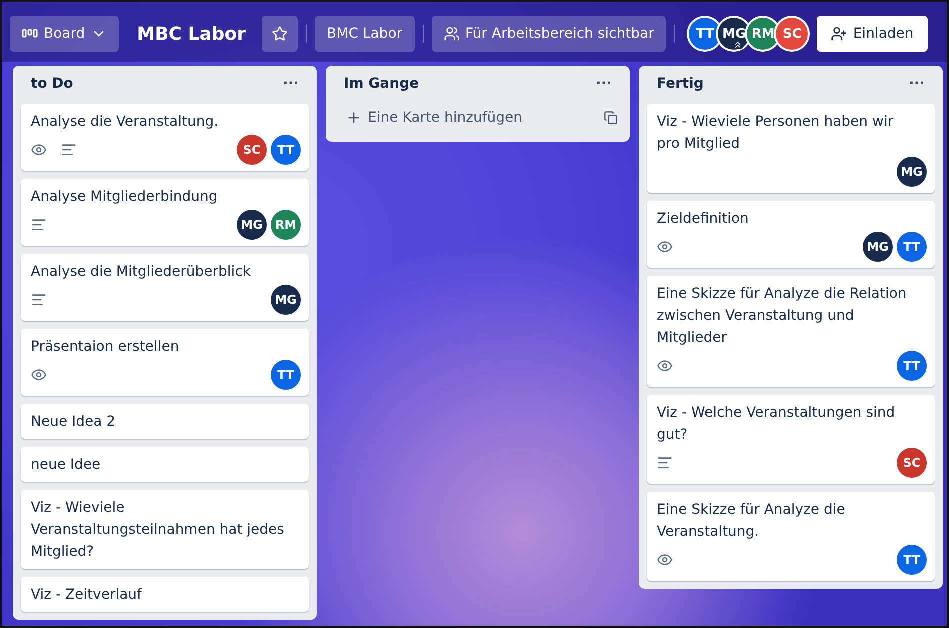 The image size is (949, 628). Describe the element at coordinates (611, 118) in the screenshot. I see `template-icon` at that location.